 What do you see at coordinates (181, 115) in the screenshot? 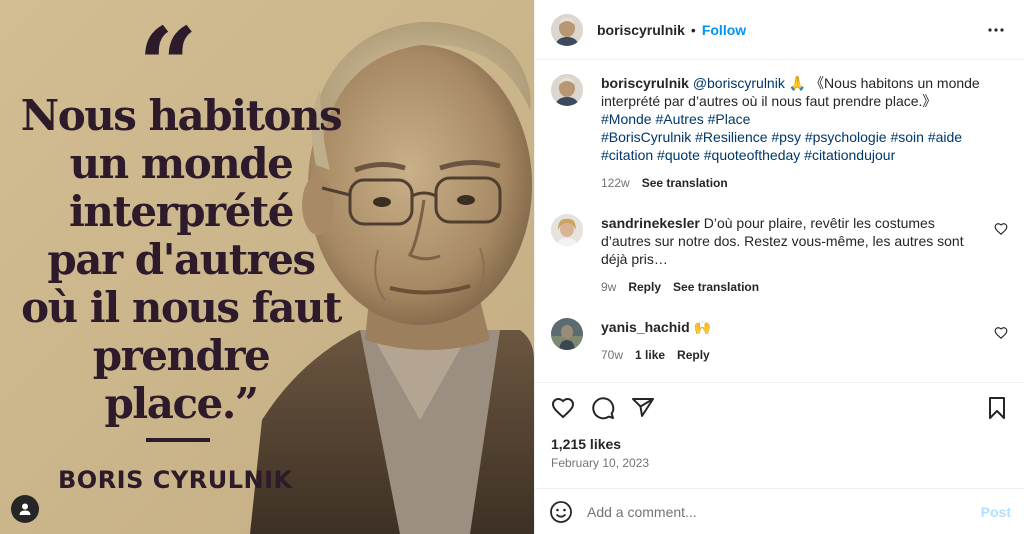
I see `quote-line: Nous habitons` at bounding box center [181, 115].